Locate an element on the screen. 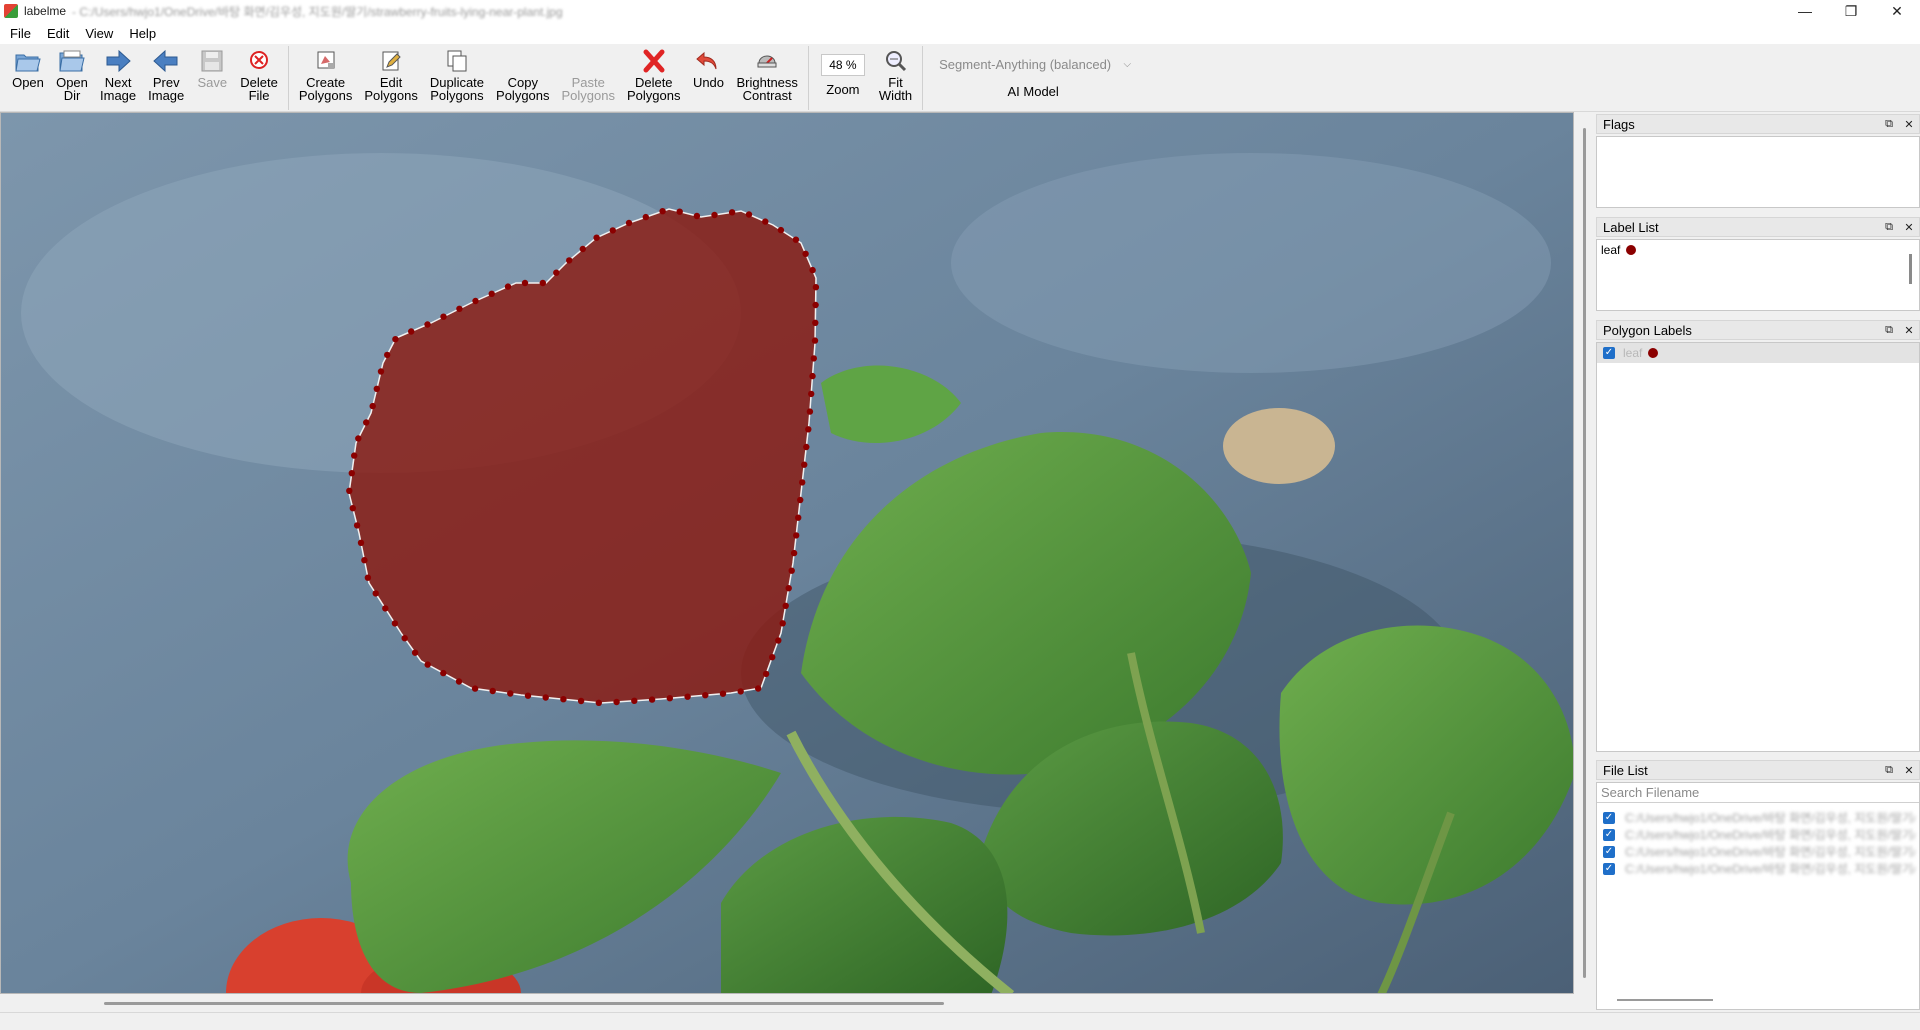 The image size is (1920, 1030). vertical-scrollbar is located at coordinates (1585, 553).